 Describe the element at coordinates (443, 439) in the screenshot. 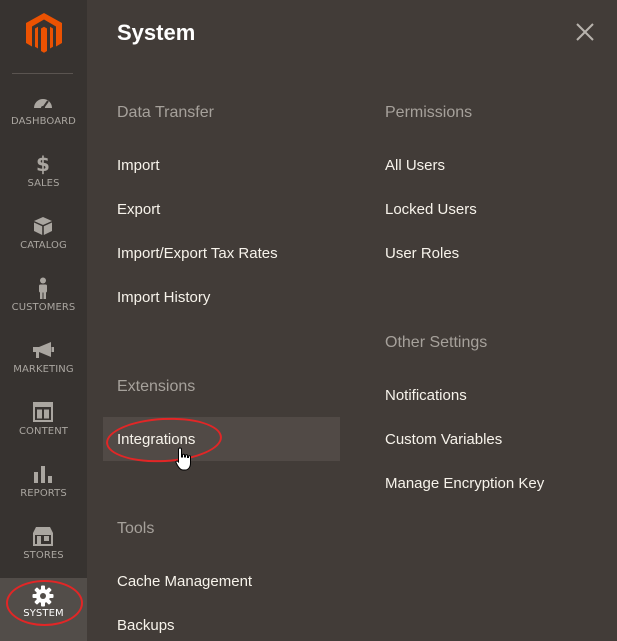

I see `menu-link-custom-variables: Custom Variables` at that location.